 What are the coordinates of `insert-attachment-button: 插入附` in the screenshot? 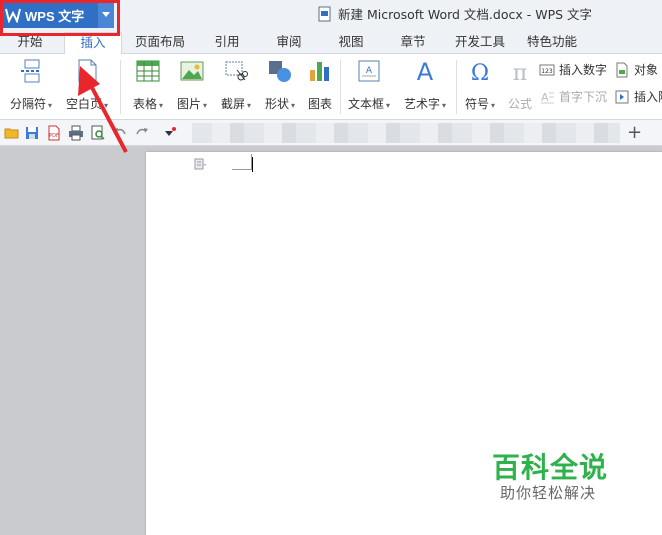 It's located at (638, 96).